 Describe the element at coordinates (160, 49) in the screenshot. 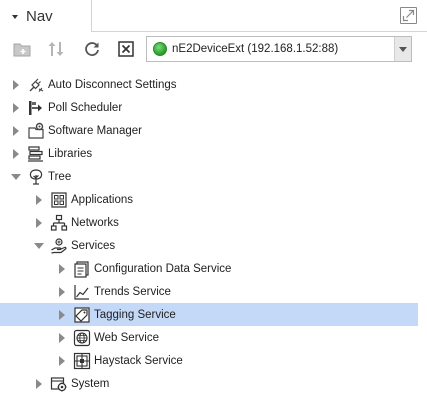

I see `connected-status-icon` at that location.